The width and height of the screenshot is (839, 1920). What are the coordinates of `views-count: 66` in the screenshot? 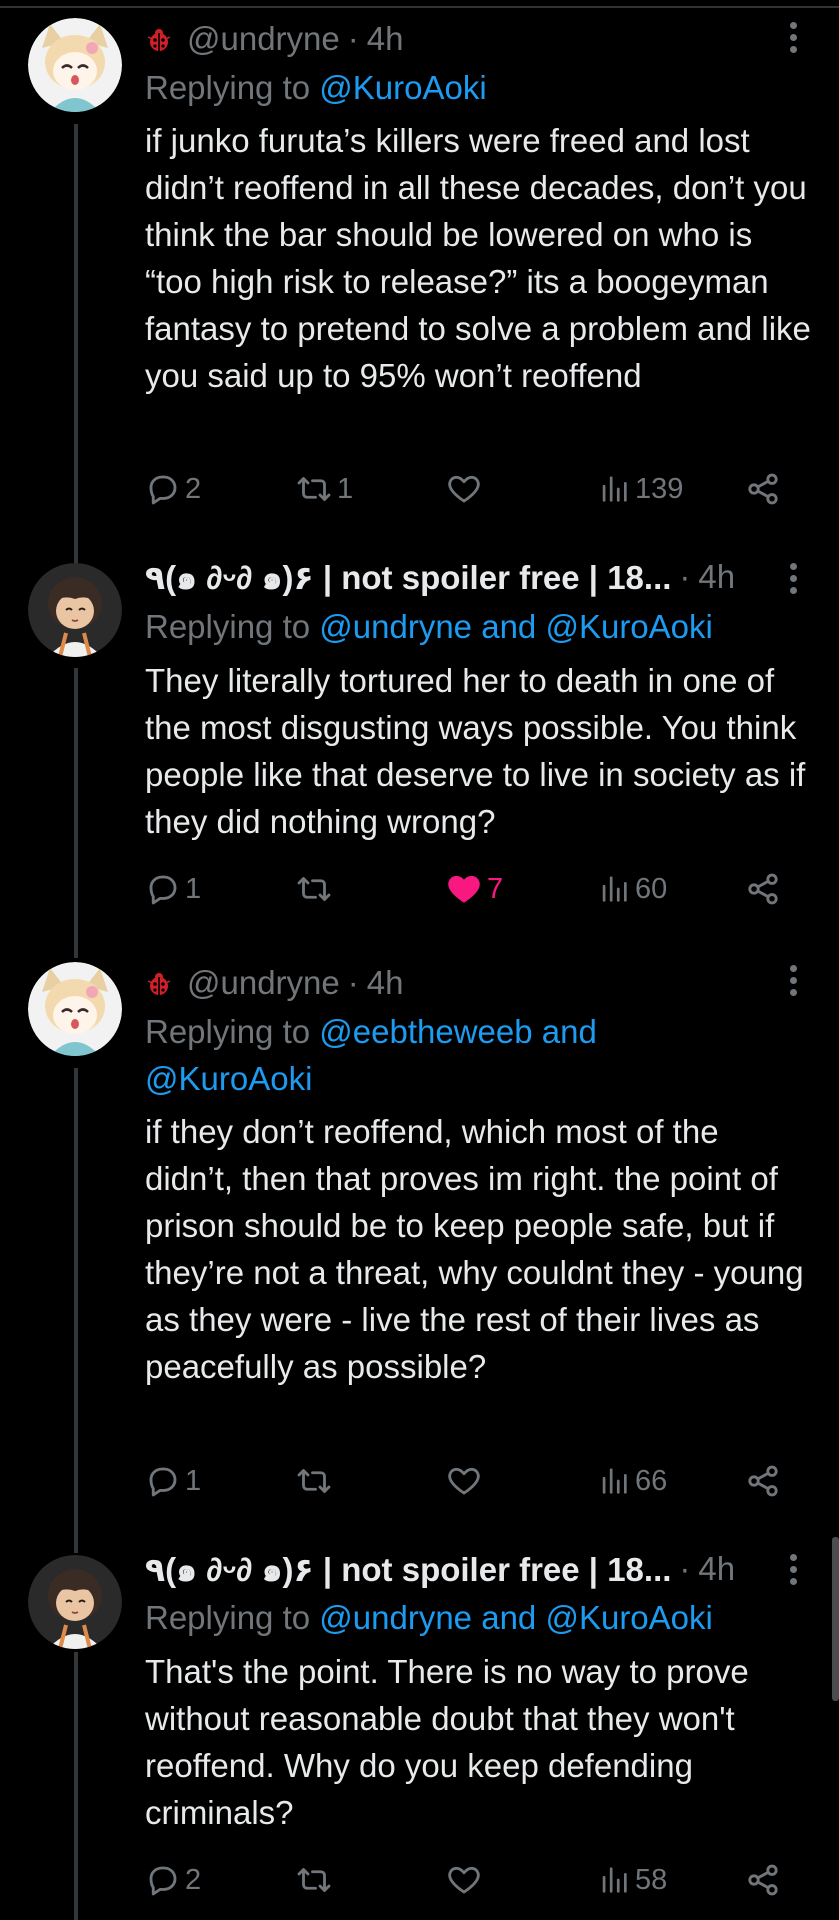 It's located at (651, 1480).